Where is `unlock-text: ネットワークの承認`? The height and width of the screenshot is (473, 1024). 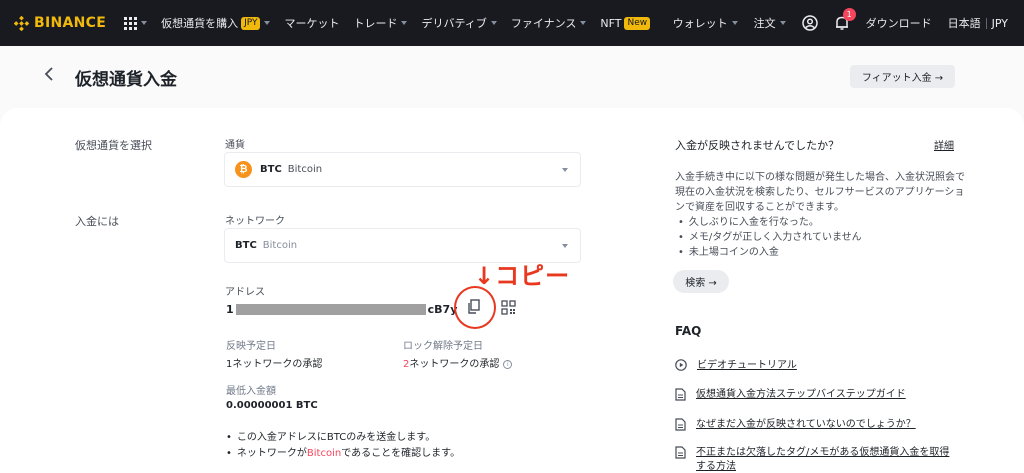 unlock-text: ネットワークの承認 is located at coordinates (454, 364).